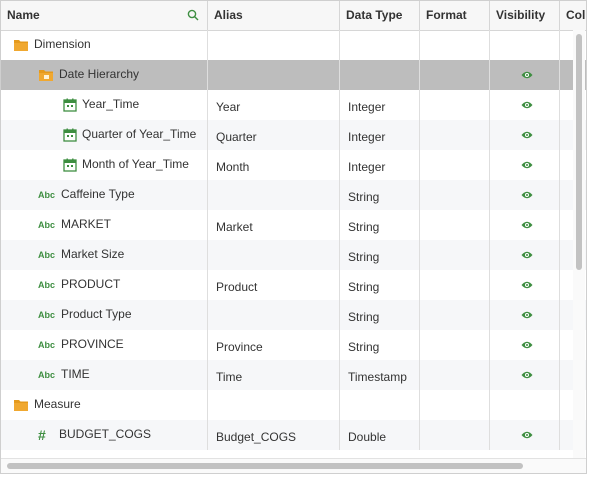 The height and width of the screenshot is (477, 589). Describe the element at coordinates (265, 466) in the screenshot. I see `horizontal-scrollbar-thumb` at that location.